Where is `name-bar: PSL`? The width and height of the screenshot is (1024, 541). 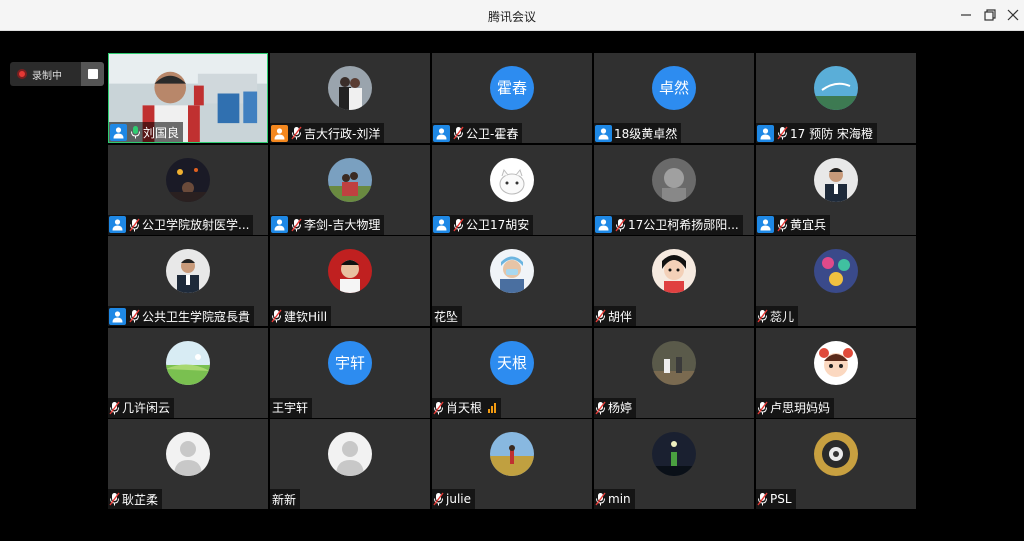 name-bar: PSL is located at coordinates (776, 499).